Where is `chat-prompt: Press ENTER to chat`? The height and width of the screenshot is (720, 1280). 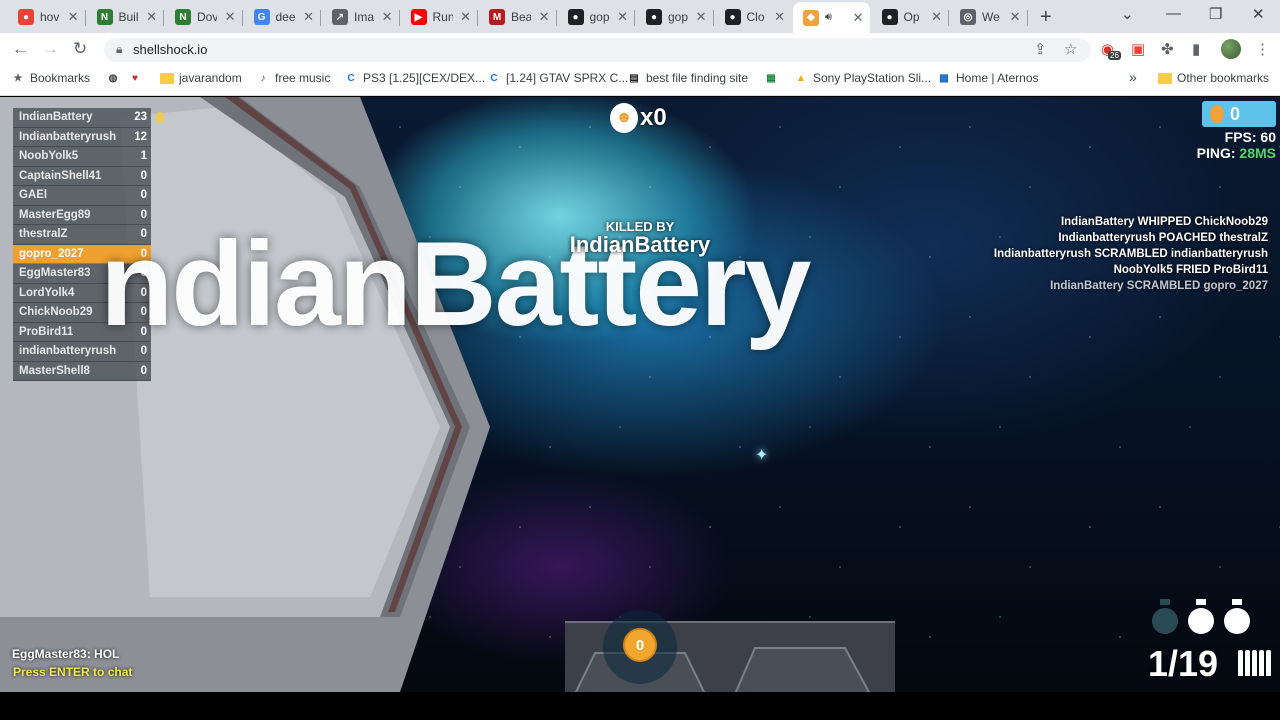 chat-prompt: Press ENTER to chat is located at coordinates (72, 672).